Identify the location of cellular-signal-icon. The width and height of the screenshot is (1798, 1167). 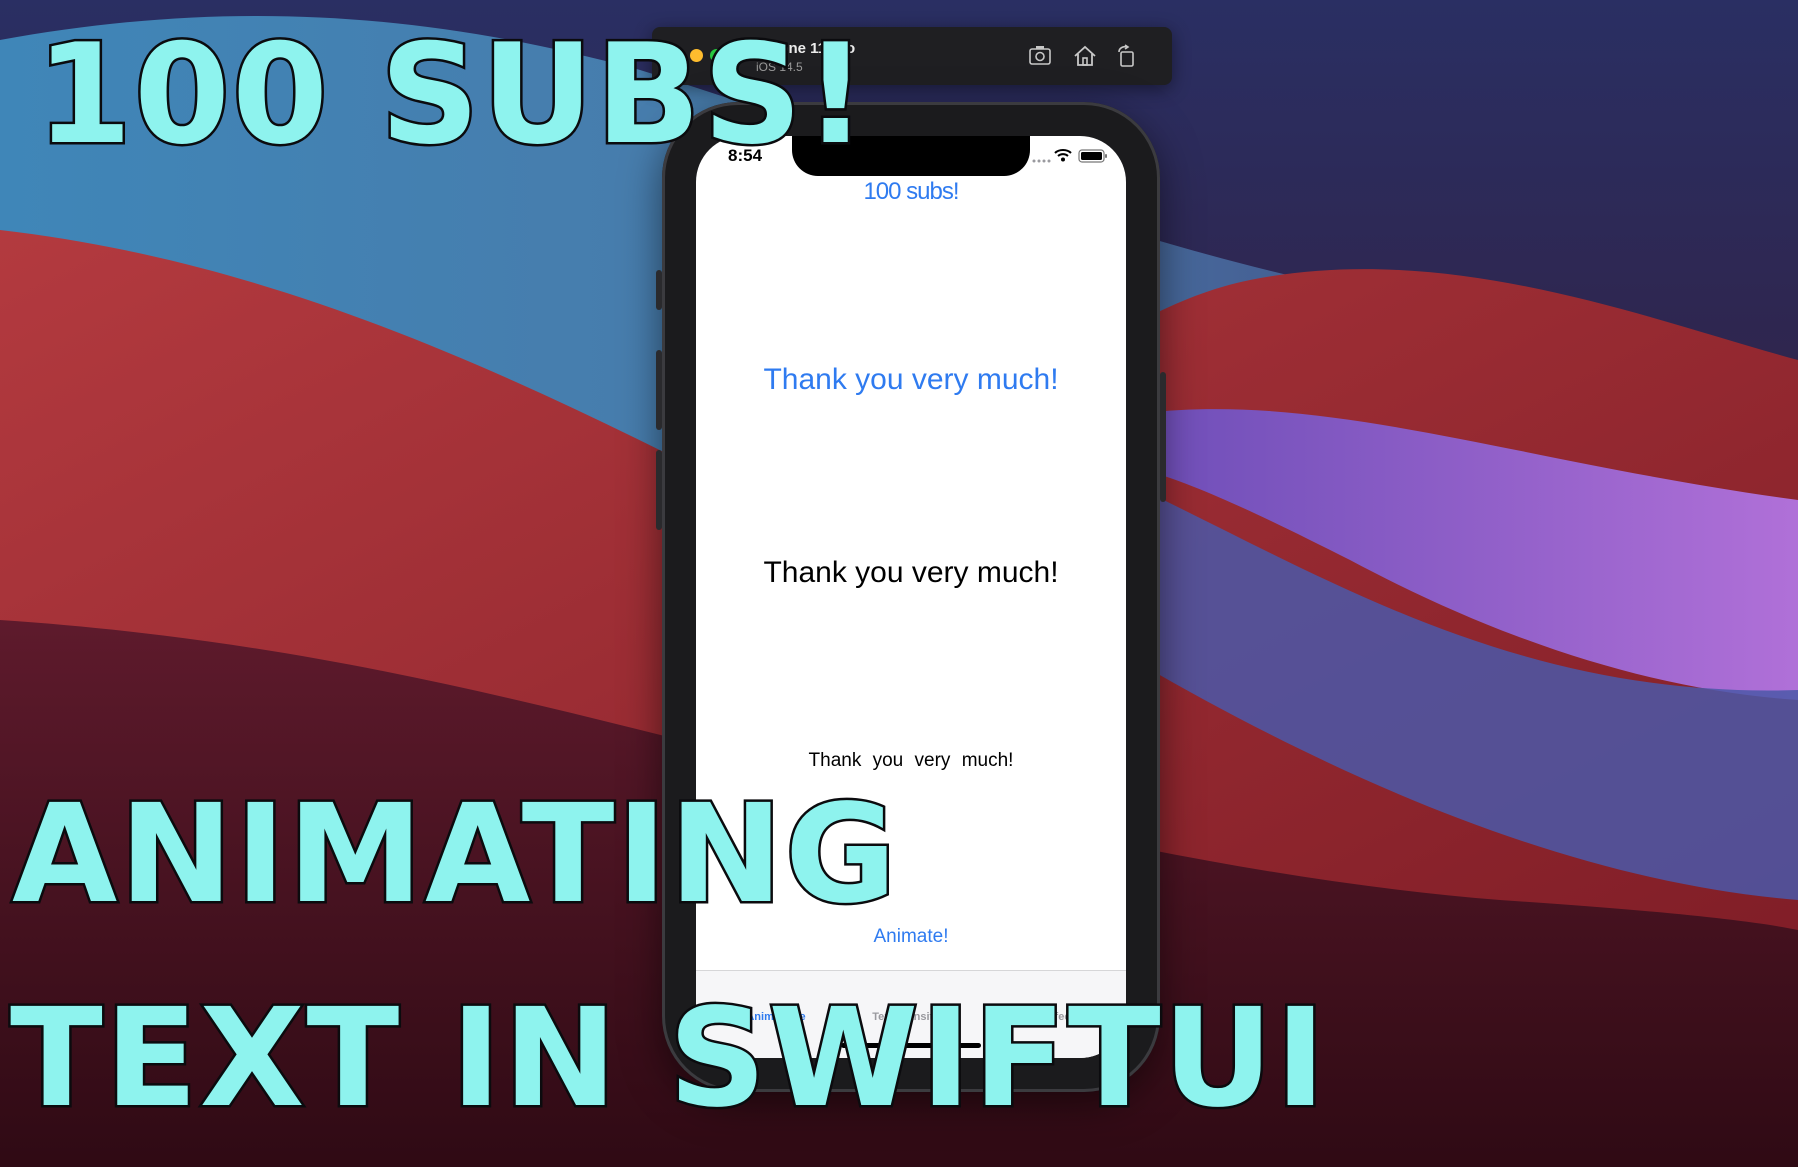
(1041, 161).